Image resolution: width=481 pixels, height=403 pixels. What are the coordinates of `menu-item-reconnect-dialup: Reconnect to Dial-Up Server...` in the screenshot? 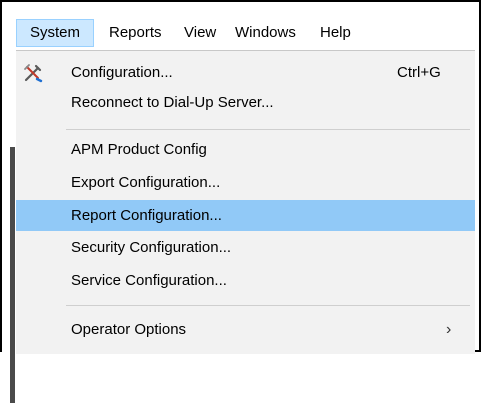 It's located at (245, 103).